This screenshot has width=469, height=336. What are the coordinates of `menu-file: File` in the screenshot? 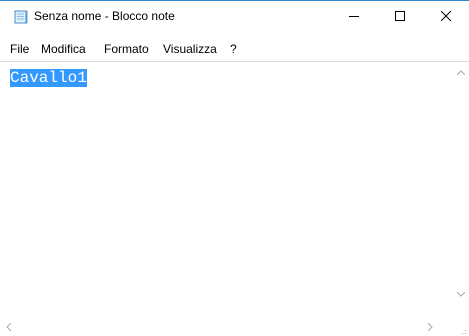 It's located at (19, 49).